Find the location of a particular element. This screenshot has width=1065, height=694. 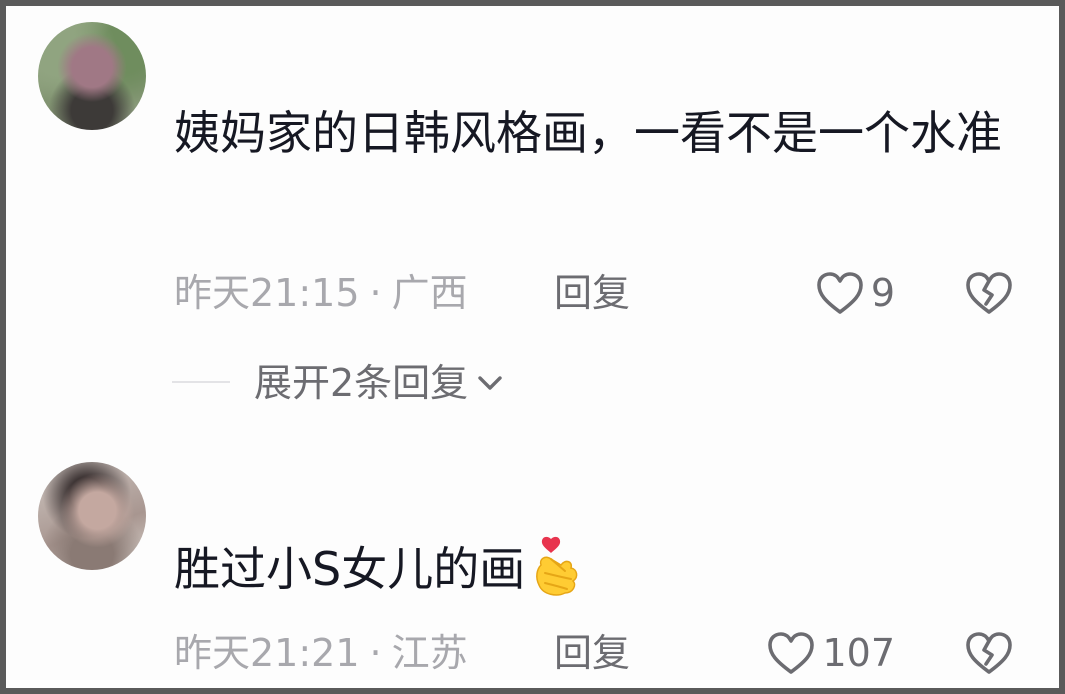

comment-text: 胜过小S女儿的画 is located at coordinates (594, 569).